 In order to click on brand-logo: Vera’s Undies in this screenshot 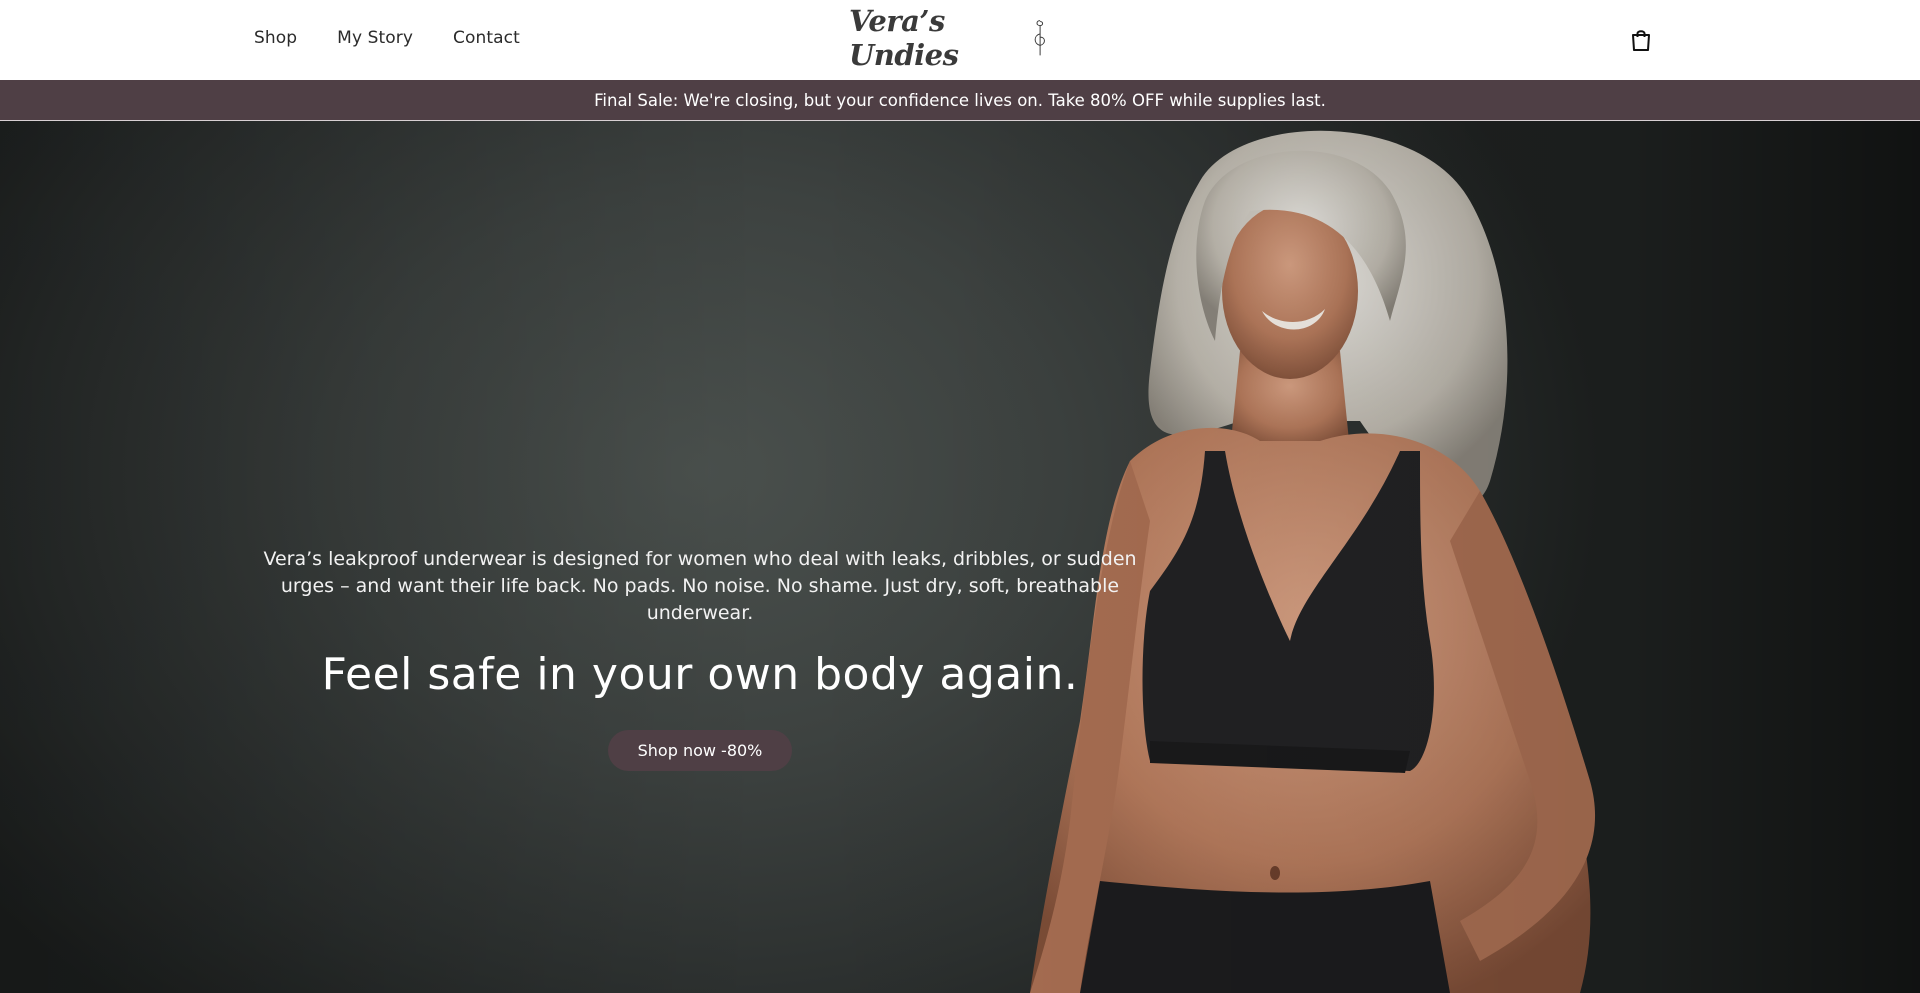, I will do `click(949, 38)`.